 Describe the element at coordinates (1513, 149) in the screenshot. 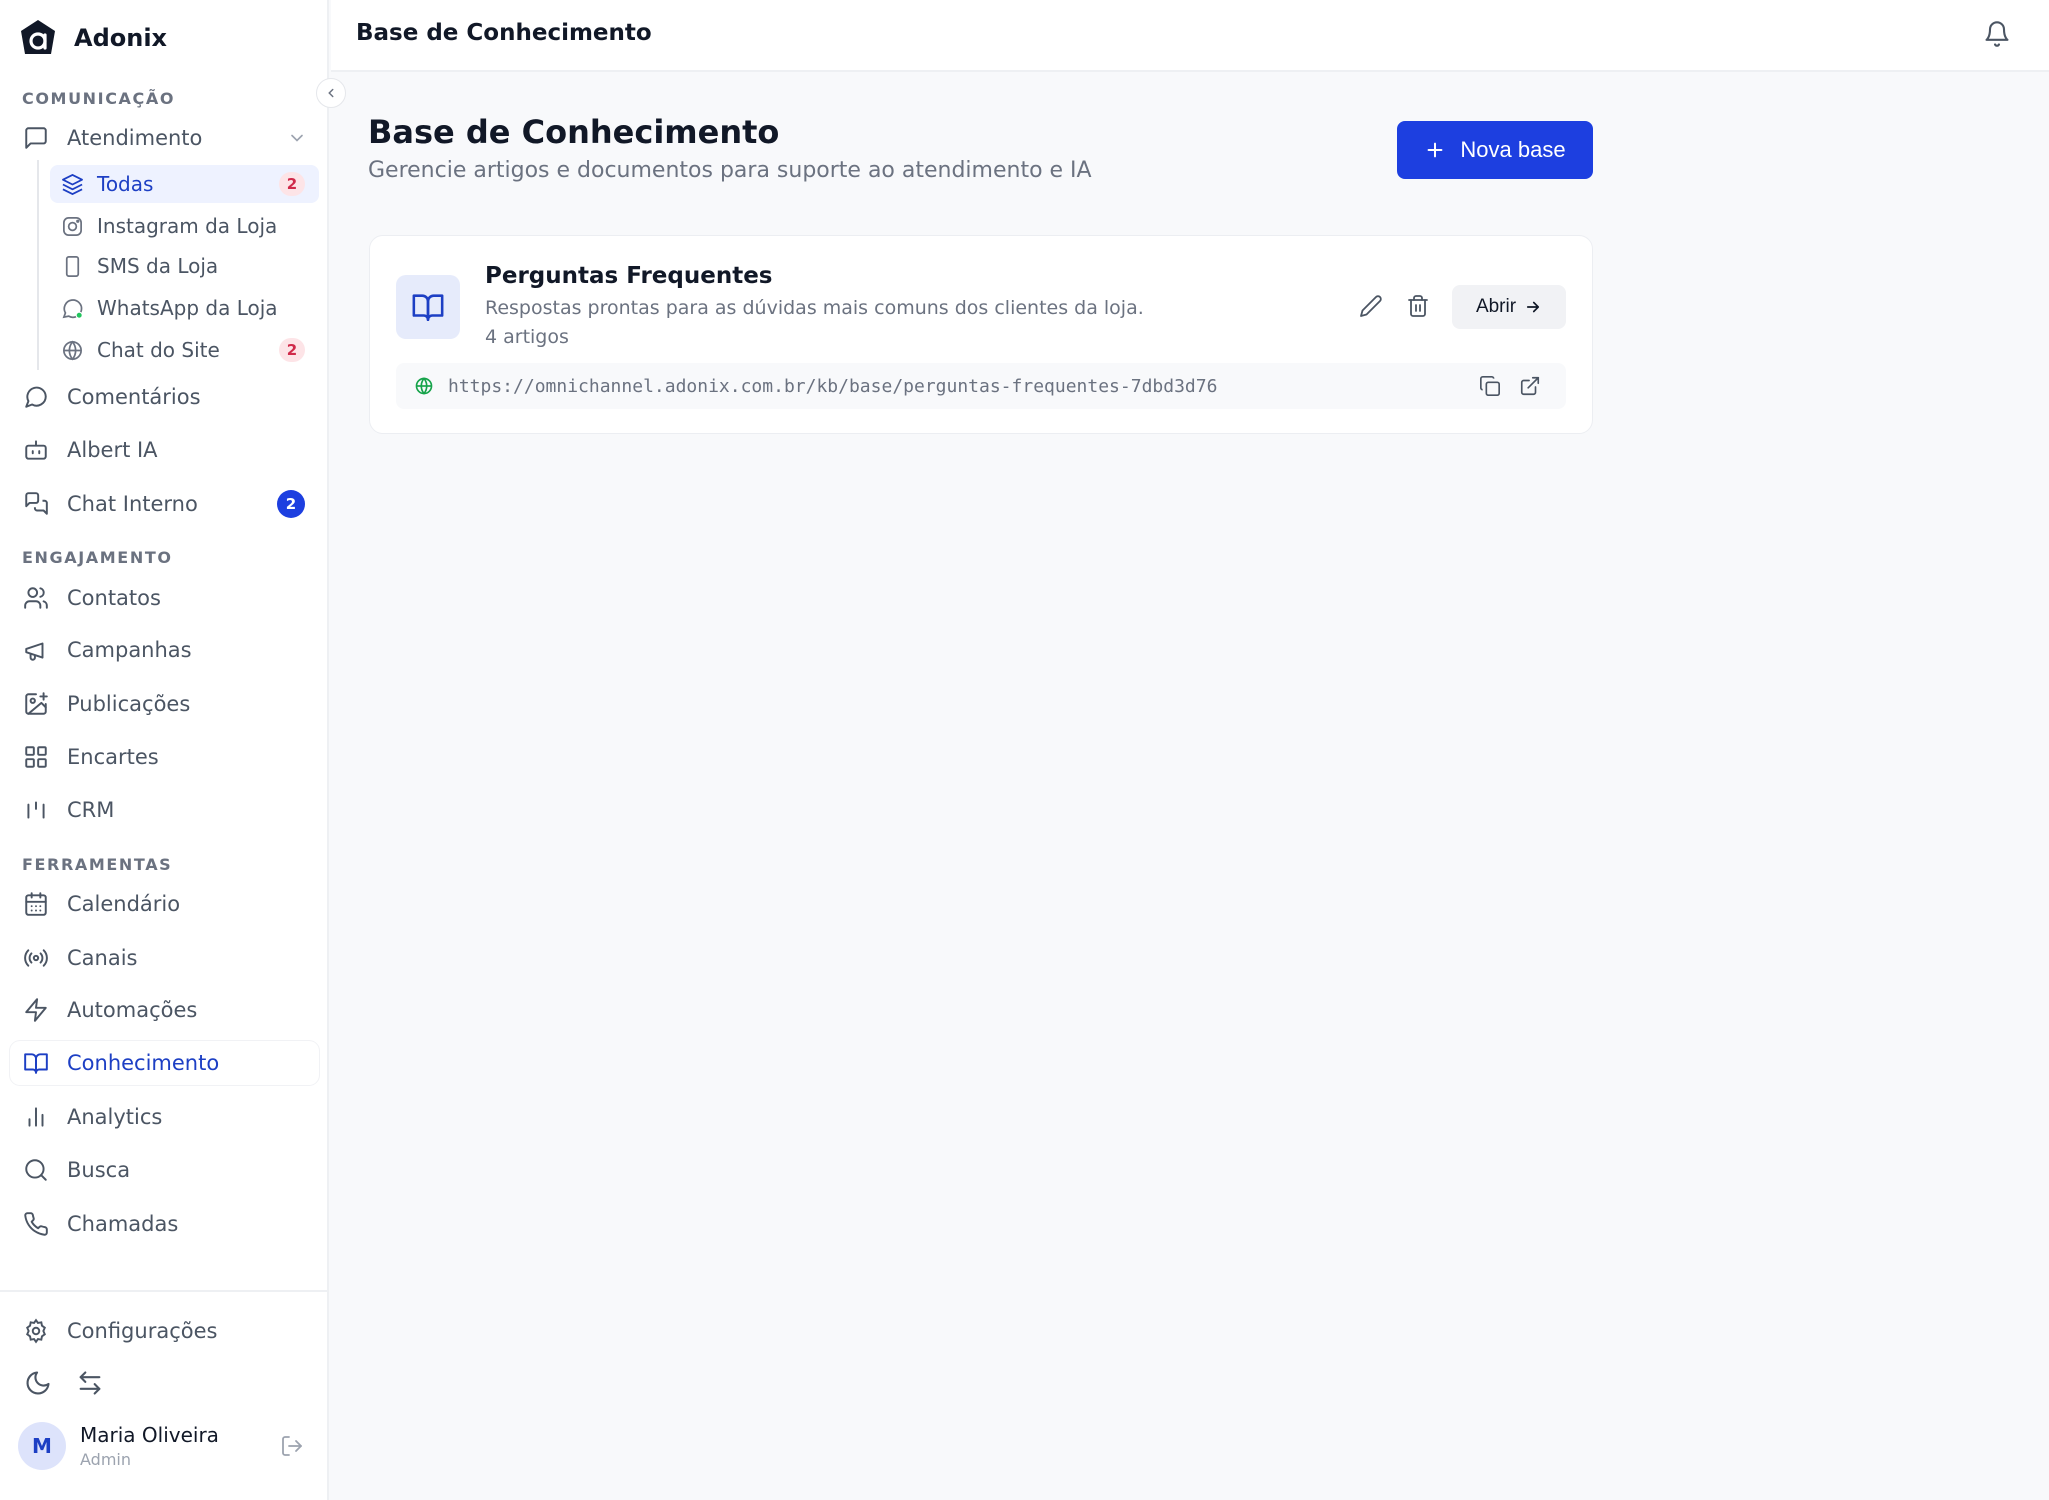

I see `new-base-label: Nova base` at that location.